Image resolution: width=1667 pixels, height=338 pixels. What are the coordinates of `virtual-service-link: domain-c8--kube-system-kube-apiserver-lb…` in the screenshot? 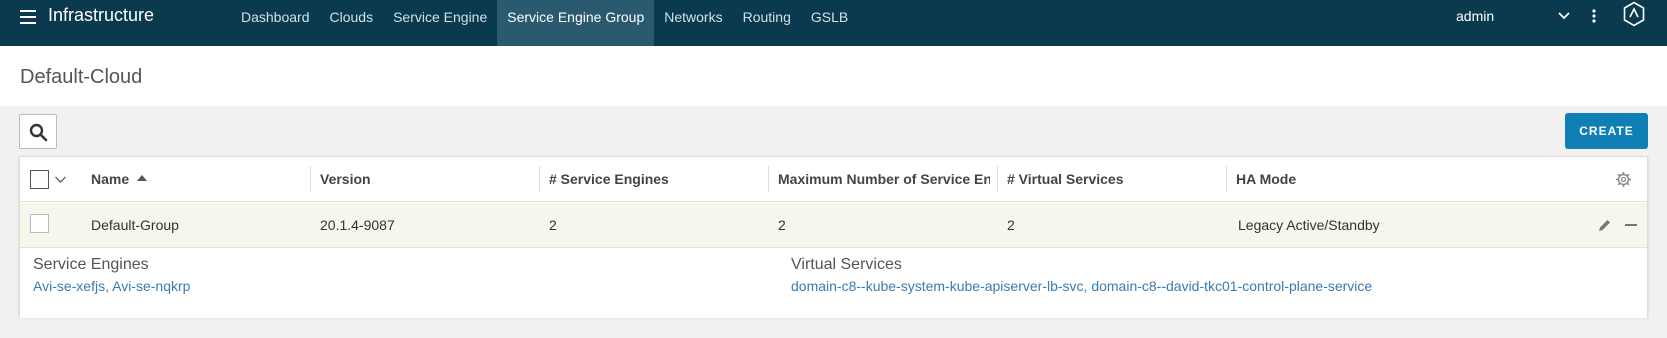 It's located at (937, 286).